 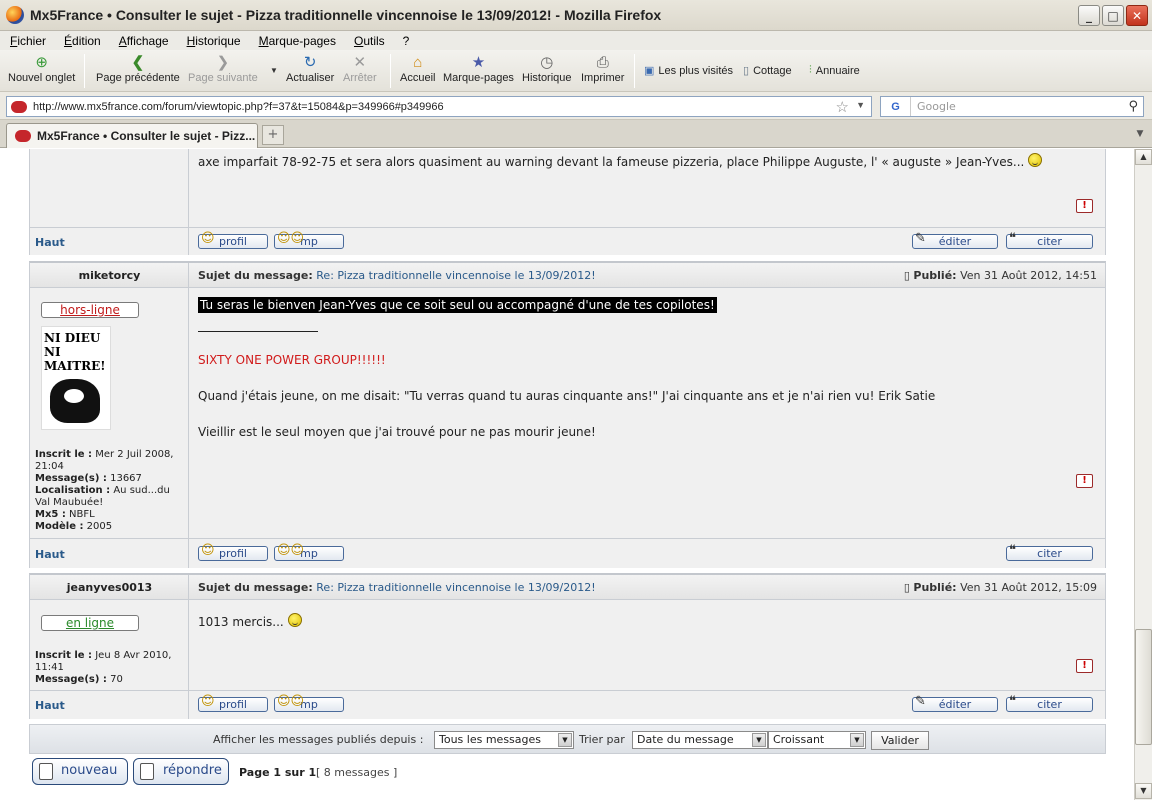 I want to click on menu-fichier: Fichier, so click(x=27, y=41).